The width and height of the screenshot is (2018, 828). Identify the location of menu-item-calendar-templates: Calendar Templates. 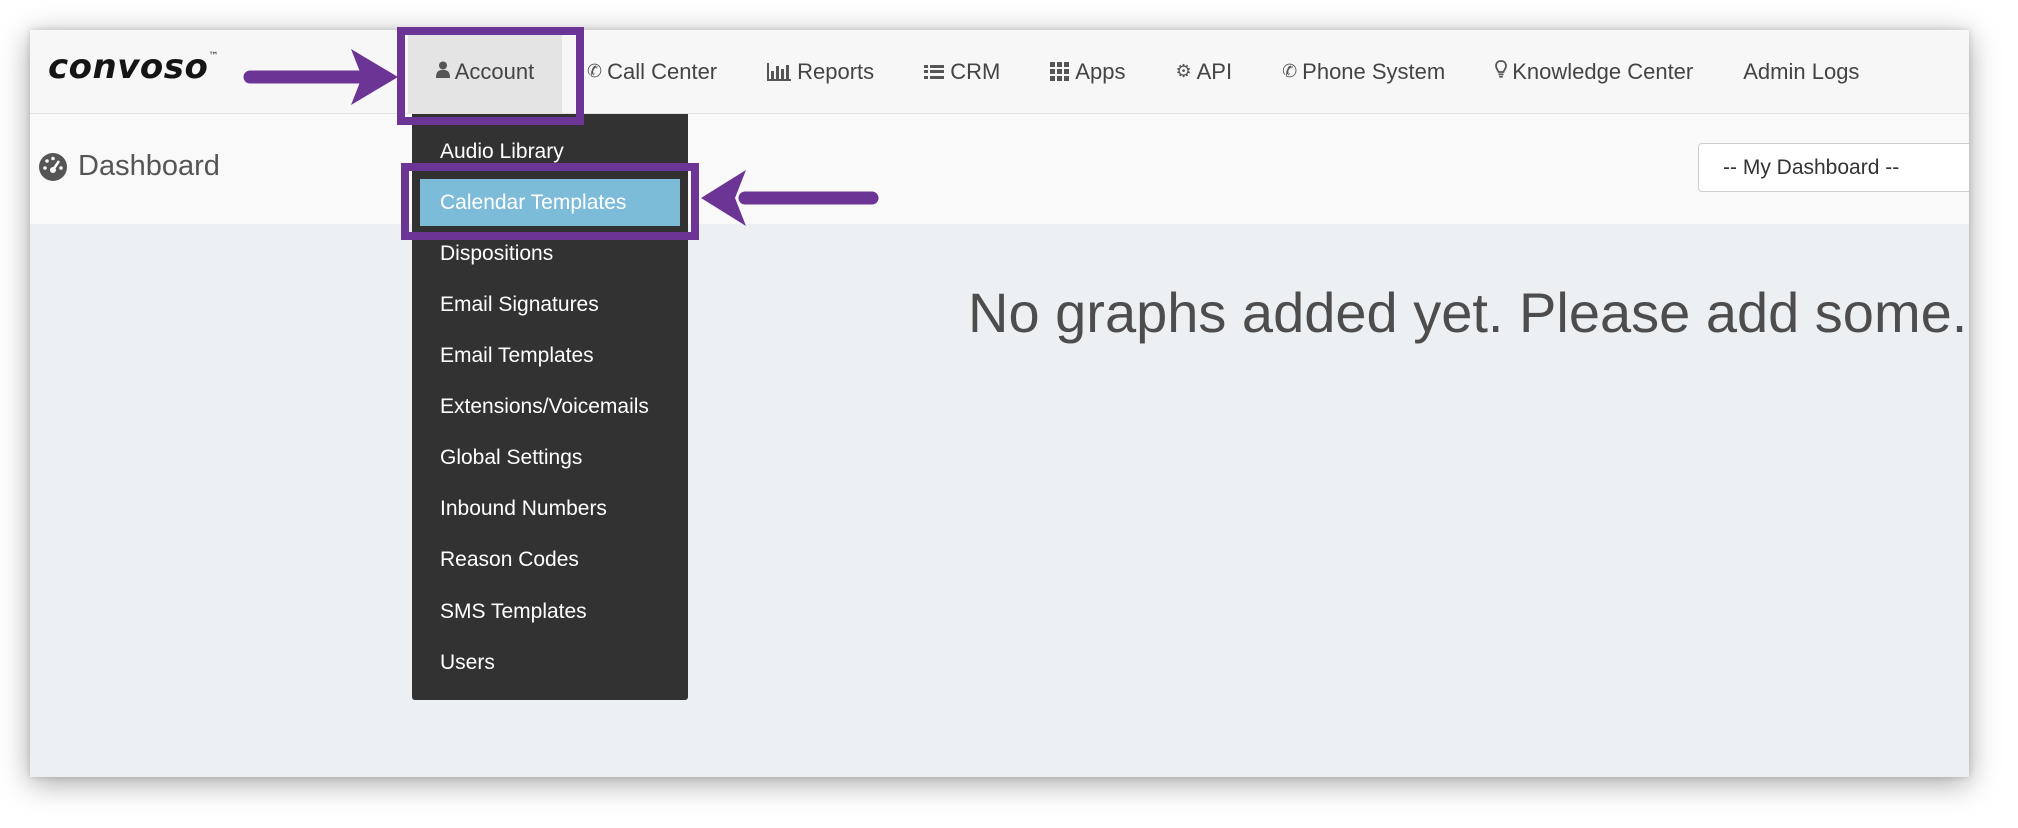
(550, 202).